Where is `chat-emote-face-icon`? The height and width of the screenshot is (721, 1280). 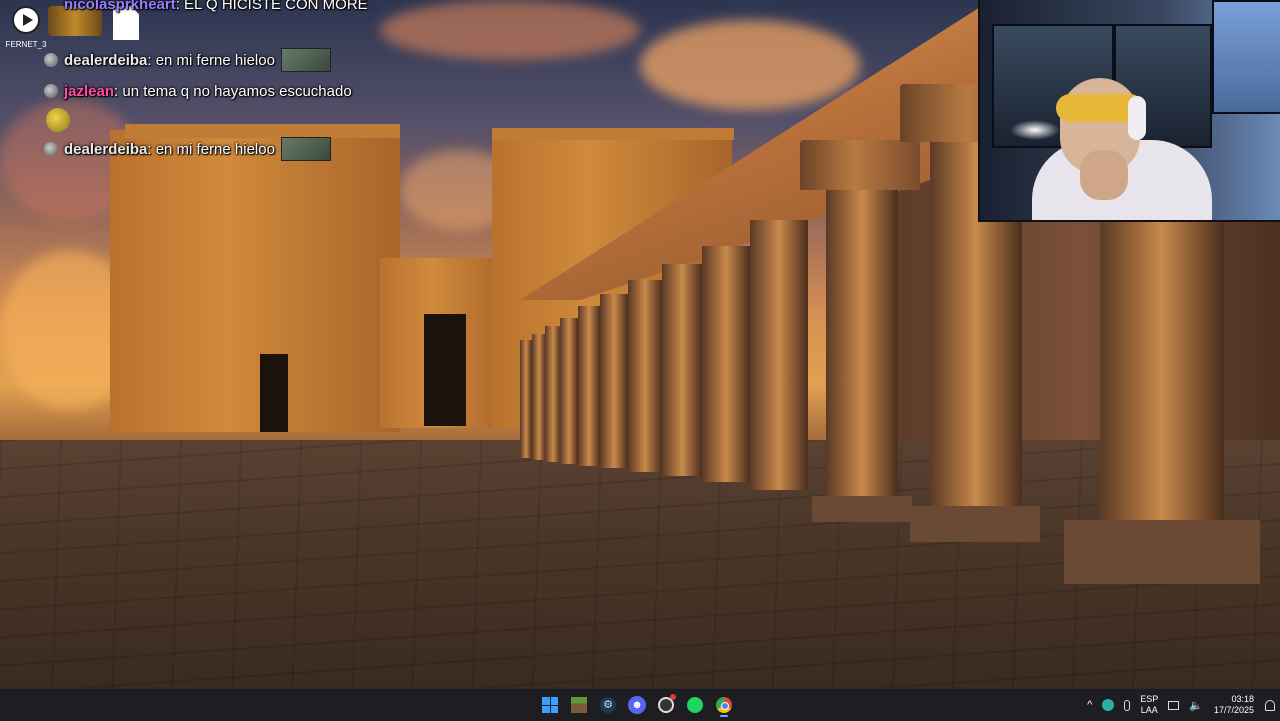
chat-emote-face-icon is located at coordinates (58, 120).